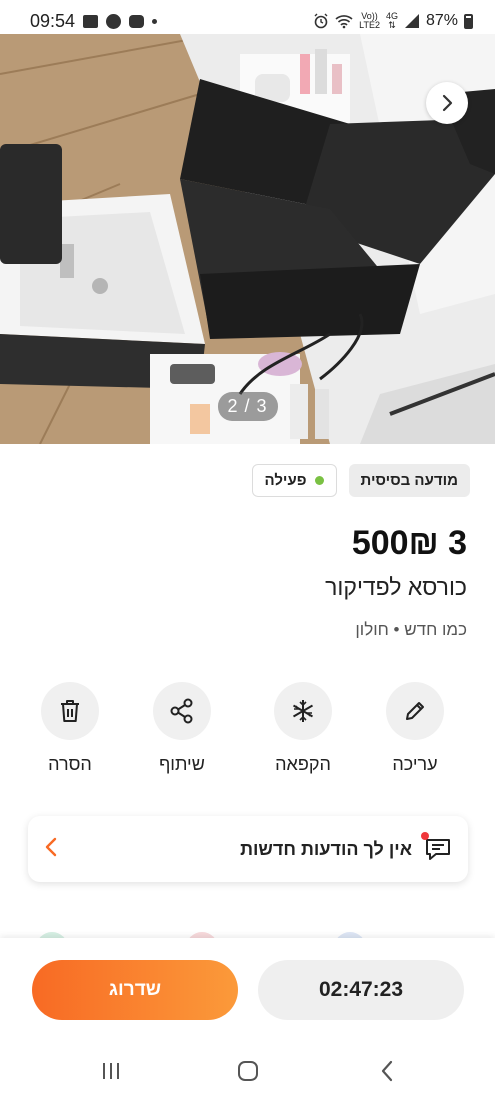 The width and height of the screenshot is (495, 1100). I want to click on unread-dot-icon, so click(425, 836).